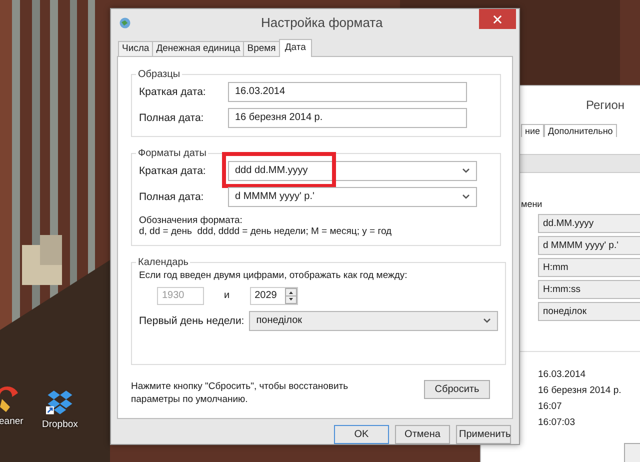 This screenshot has height=462, width=640. I want to click on dialog-button: Применить, so click(483, 434).